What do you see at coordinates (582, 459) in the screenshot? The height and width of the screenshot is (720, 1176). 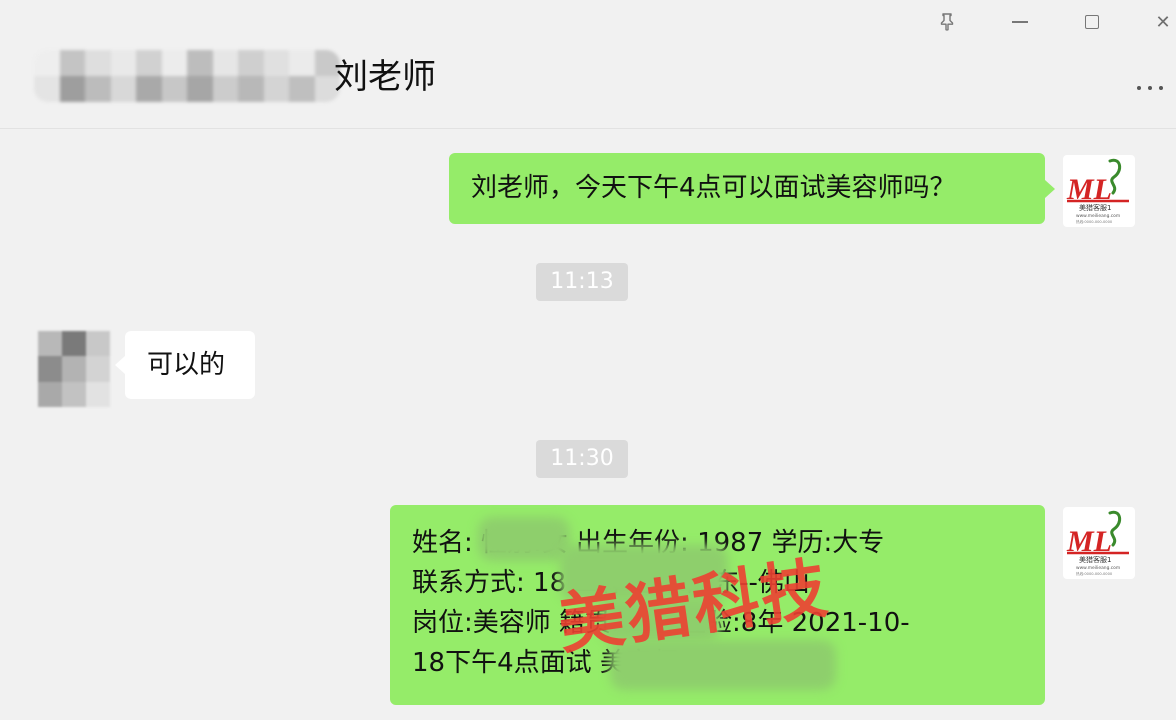 I see `message-time: 11:30` at bounding box center [582, 459].